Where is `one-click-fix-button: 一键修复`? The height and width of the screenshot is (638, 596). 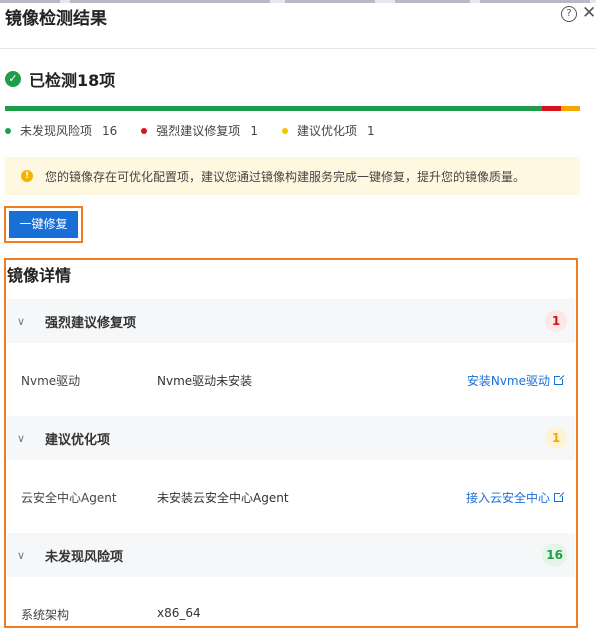
one-click-fix-button: 一键修复 is located at coordinates (43, 224).